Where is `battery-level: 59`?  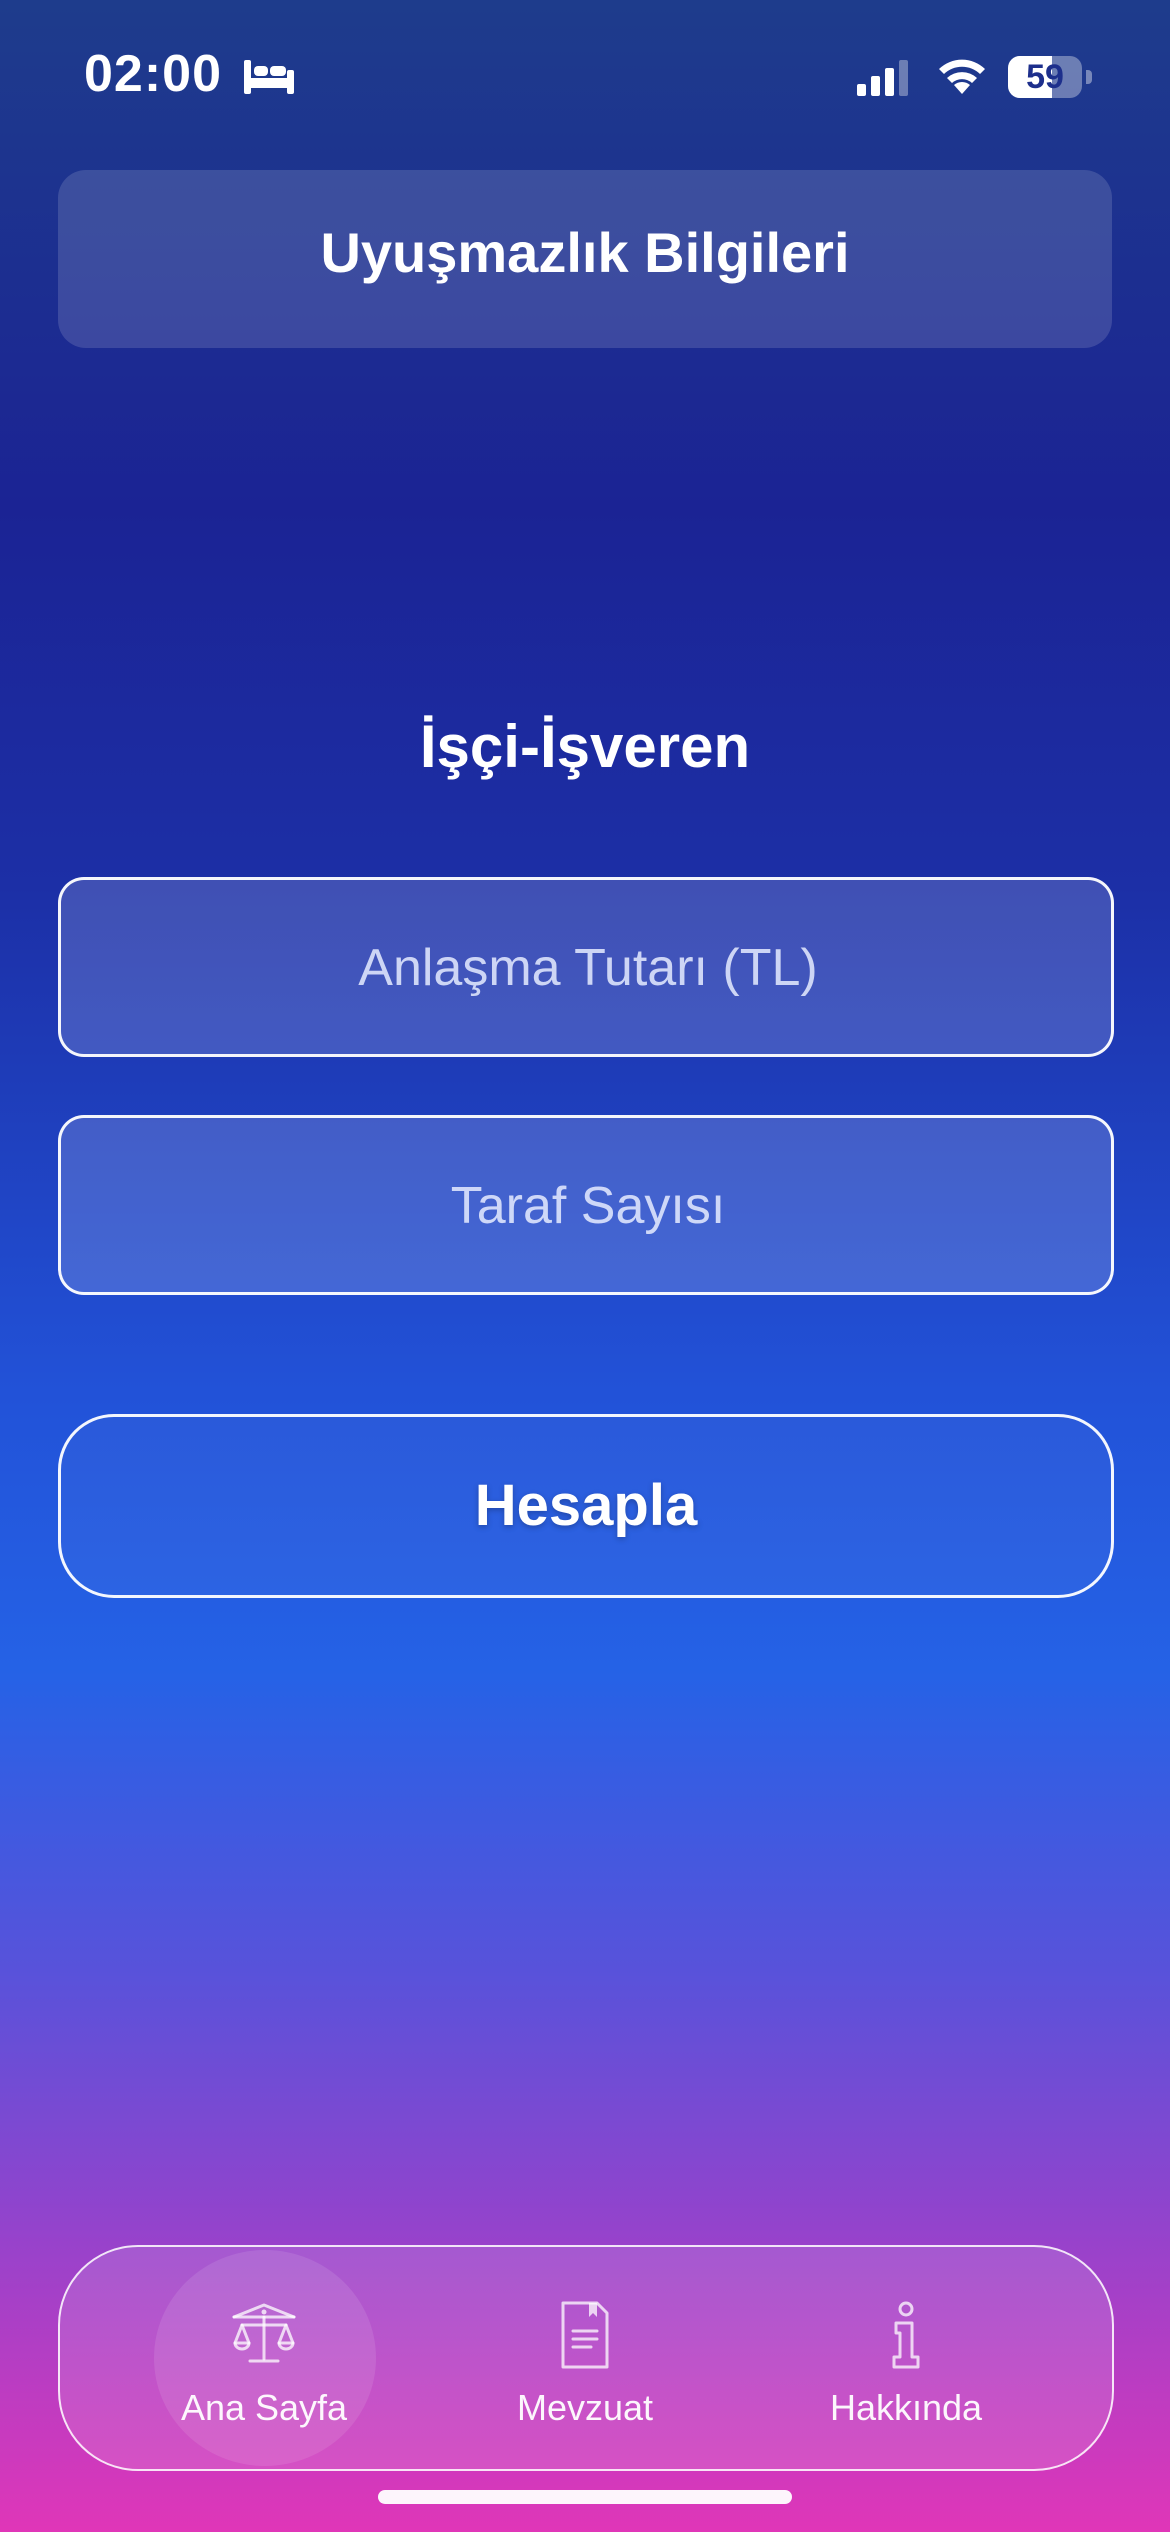 battery-level: 59 is located at coordinates (1045, 77).